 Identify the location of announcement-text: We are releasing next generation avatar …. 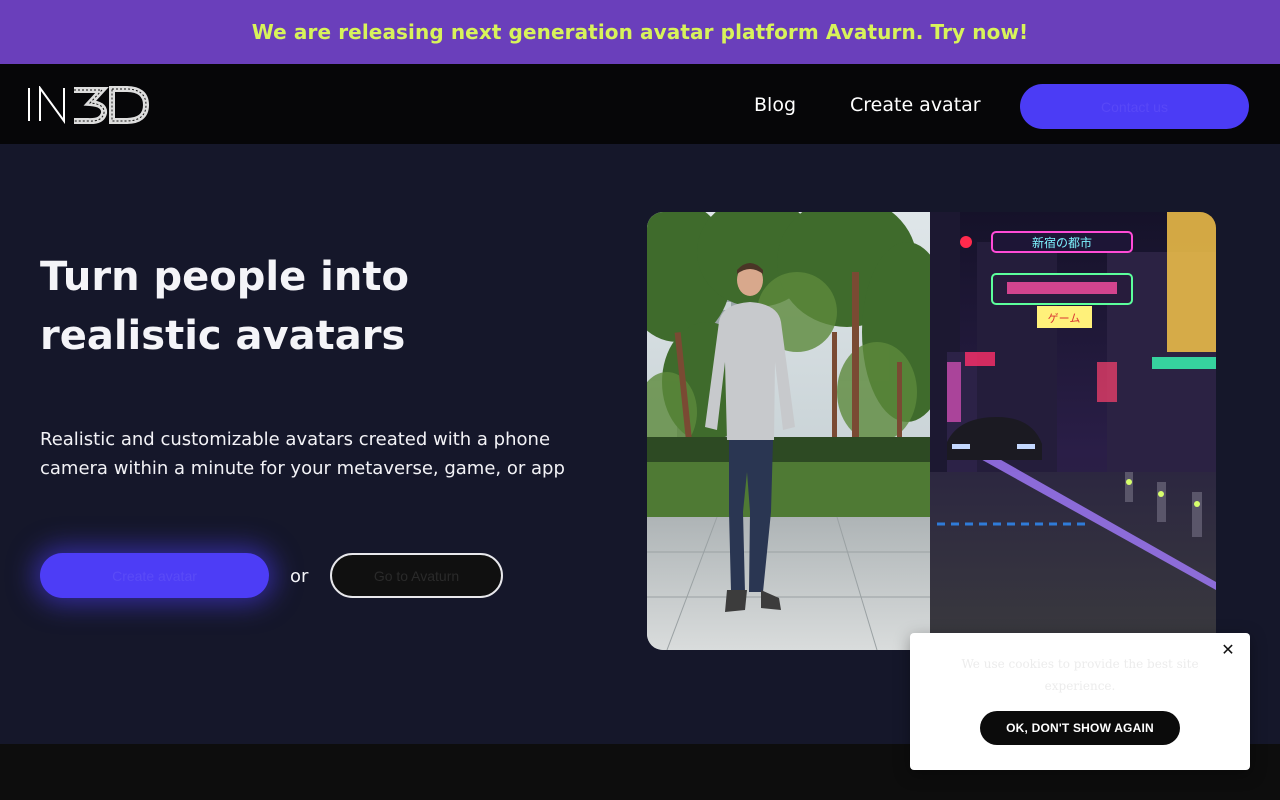
(640, 32).